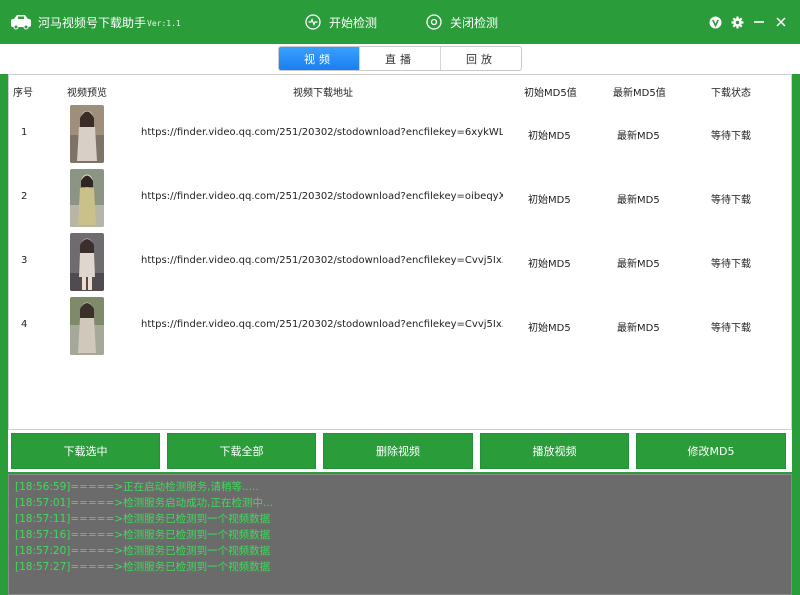 Image resolution: width=800 pixels, height=595 pixels. Describe the element at coordinates (143, 535) in the screenshot. I see `log-line: [18:57:16]=====>检测服务已检测到一个视频数据` at that location.